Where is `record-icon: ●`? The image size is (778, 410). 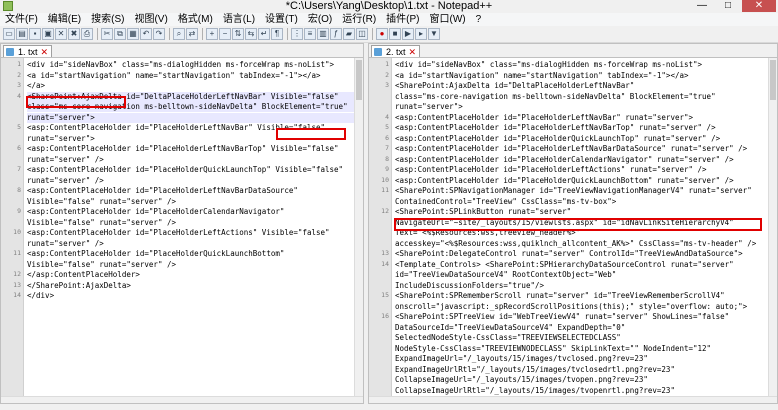 record-icon: ● is located at coordinates (382, 34).